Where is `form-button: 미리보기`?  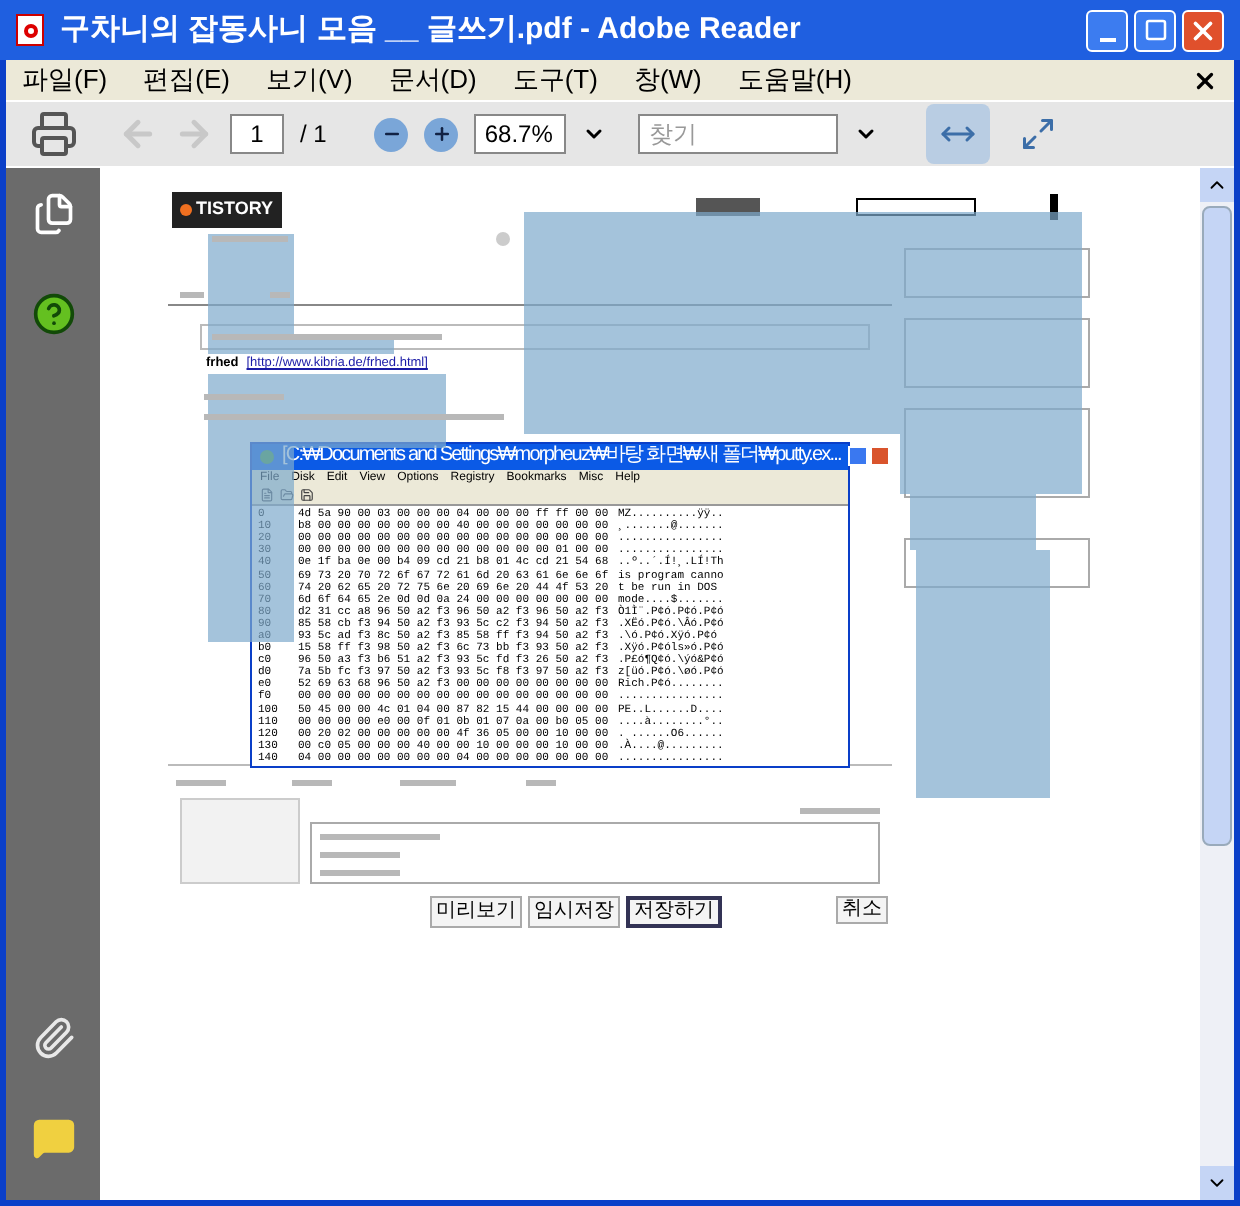 form-button: 미리보기 is located at coordinates (476, 912).